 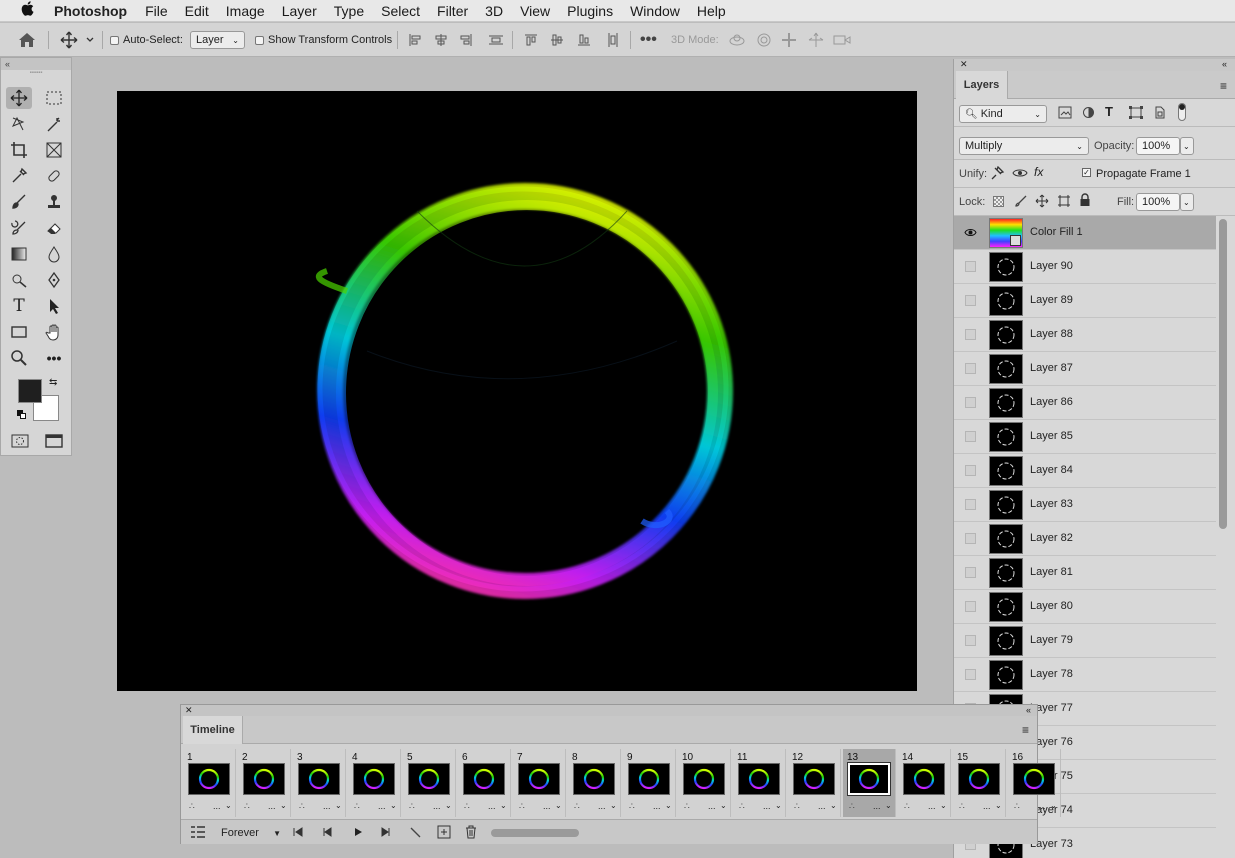 What do you see at coordinates (1187, 146) in the screenshot?
I see `opacity-dropdown: ⌄` at bounding box center [1187, 146].